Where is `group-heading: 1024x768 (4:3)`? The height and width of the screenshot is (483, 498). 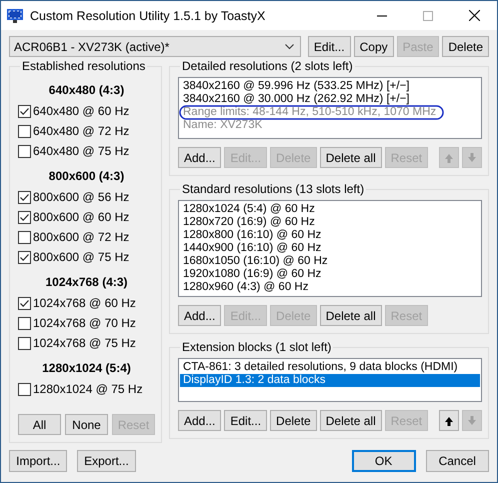 group-heading: 1024x768 (4:3) is located at coordinates (86, 282).